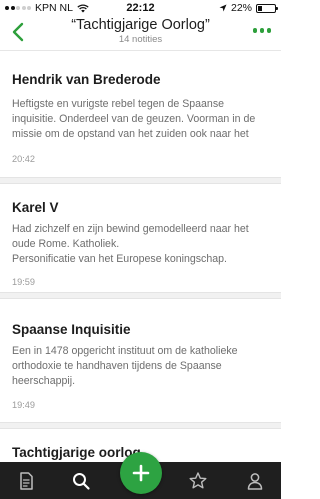 This screenshot has height=499, width=320. What do you see at coordinates (23, 405) in the screenshot?
I see `note-time: 19:49` at bounding box center [23, 405].